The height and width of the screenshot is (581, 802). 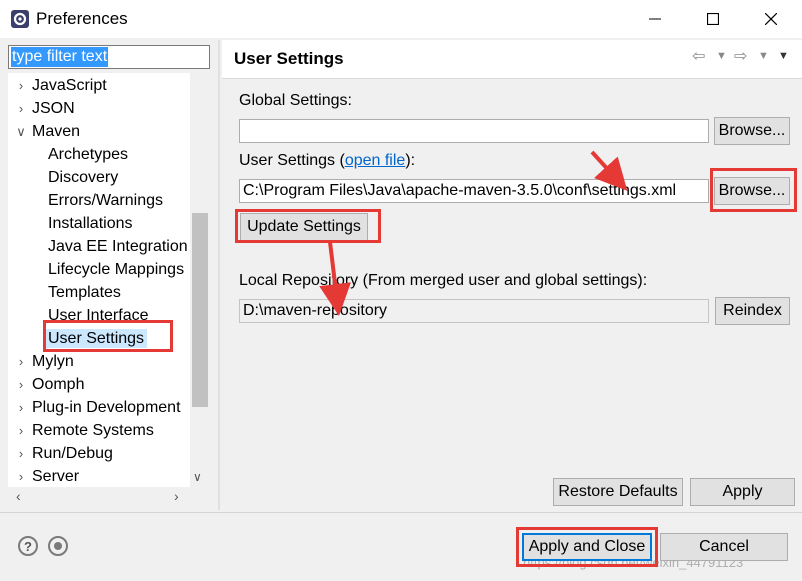 I want to click on cancel-button: Cancel, so click(x=724, y=547).